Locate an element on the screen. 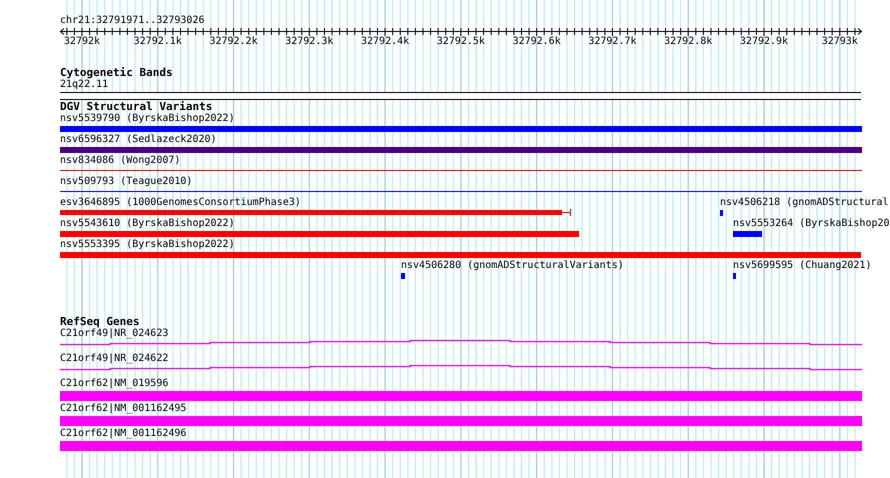 The width and height of the screenshot is (890, 478). tick-label: 32792.9k is located at coordinates (764, 41).